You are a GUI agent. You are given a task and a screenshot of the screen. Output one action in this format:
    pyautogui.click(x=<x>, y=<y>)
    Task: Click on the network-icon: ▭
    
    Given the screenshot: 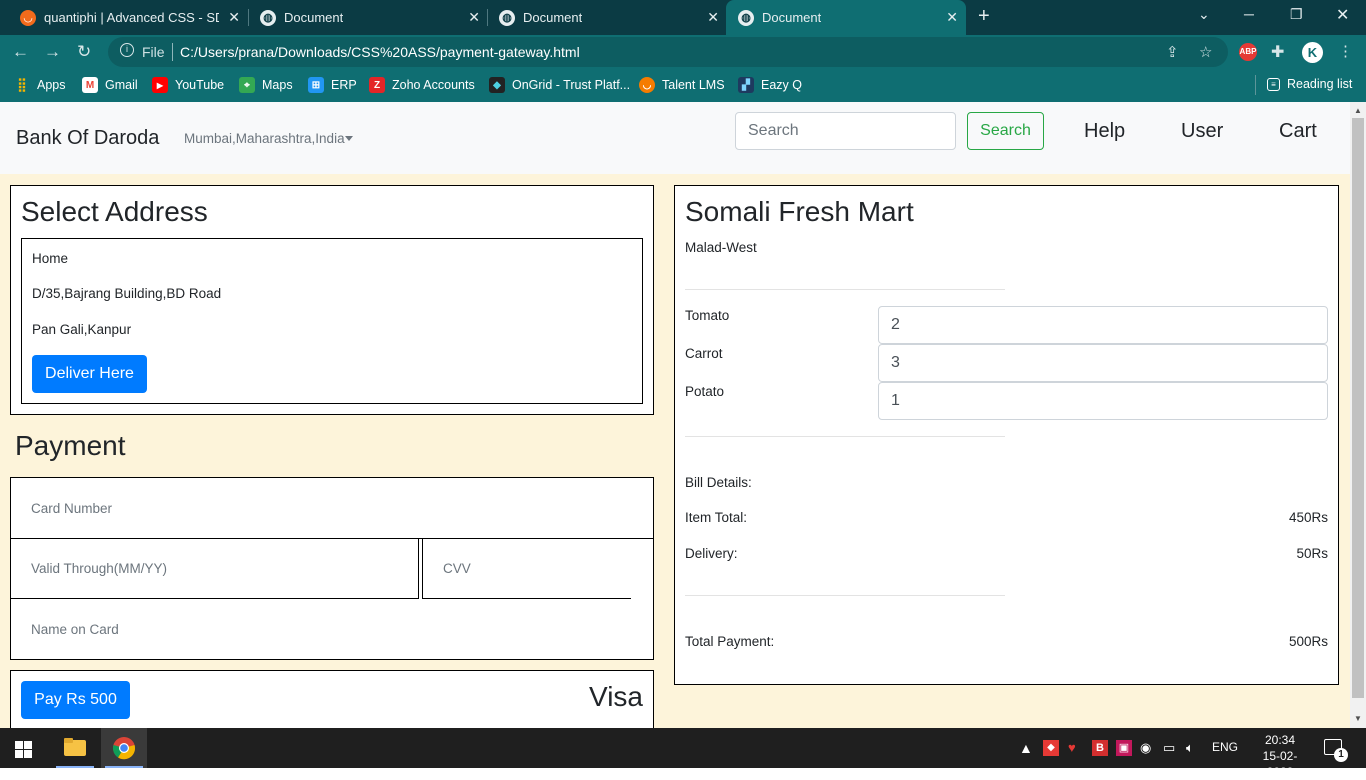 What is the action you would take?
    pyautogui.click(x=1169, y=748)
    